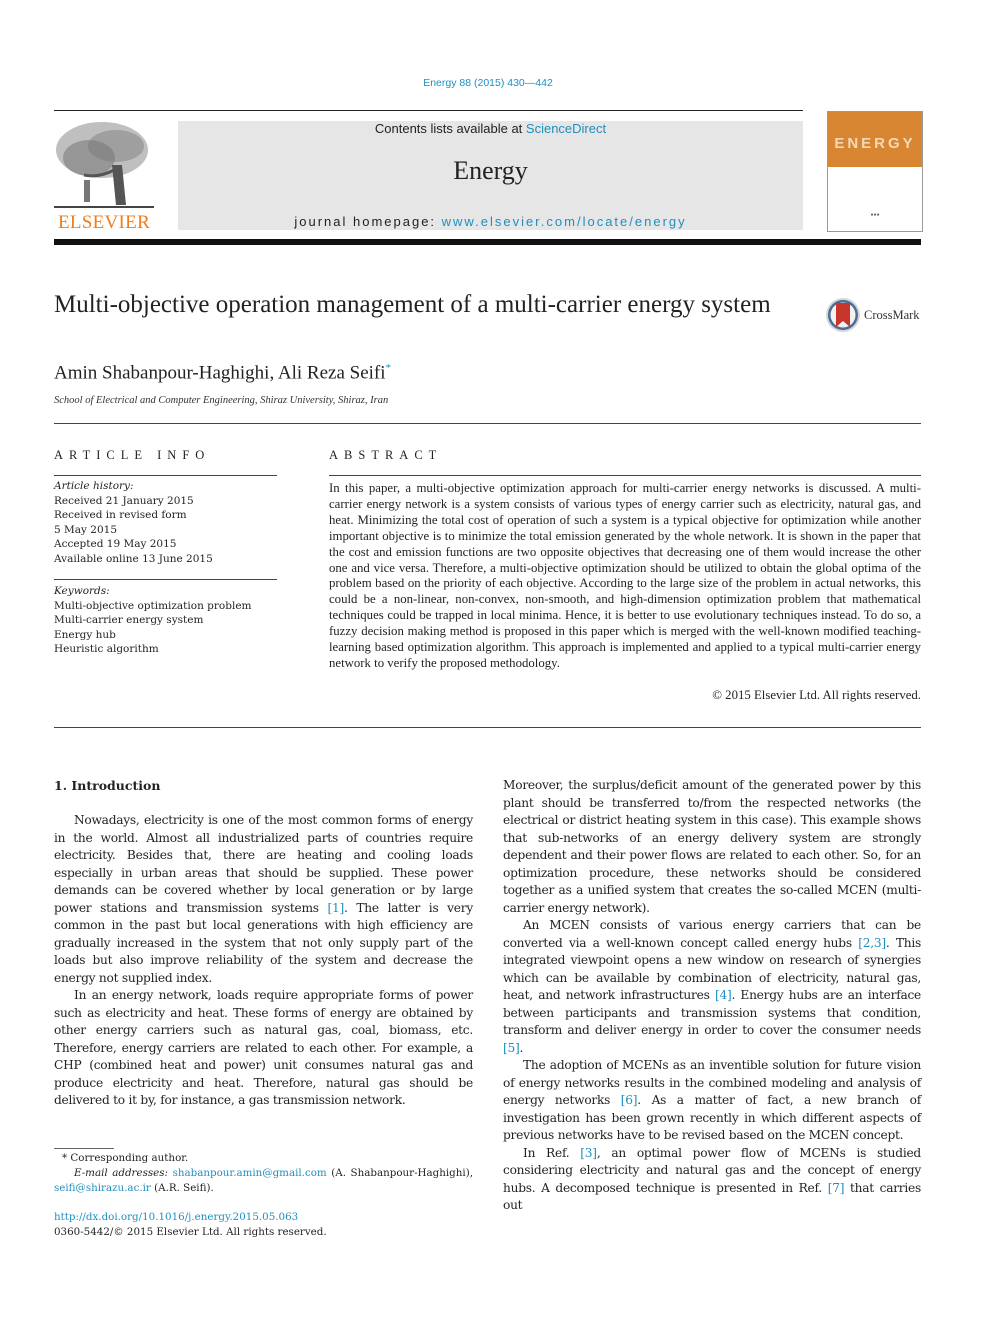 This screenshot has width=992, height=1323. Describe the element at coordinates (133, 558) in the screenshot. I see `history-item: Available online 13 June 2015` at that location.